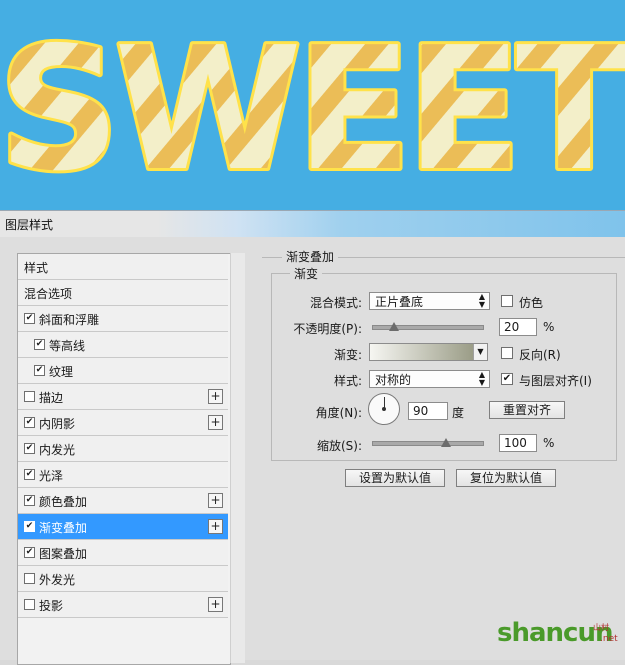 Image resolution: width=625 pixels, height=665 pixels. What do you see at coordinates (338, 413) in the screenshot?
I see `angle-label: 角度(N):` at bounding box center [338, 413].